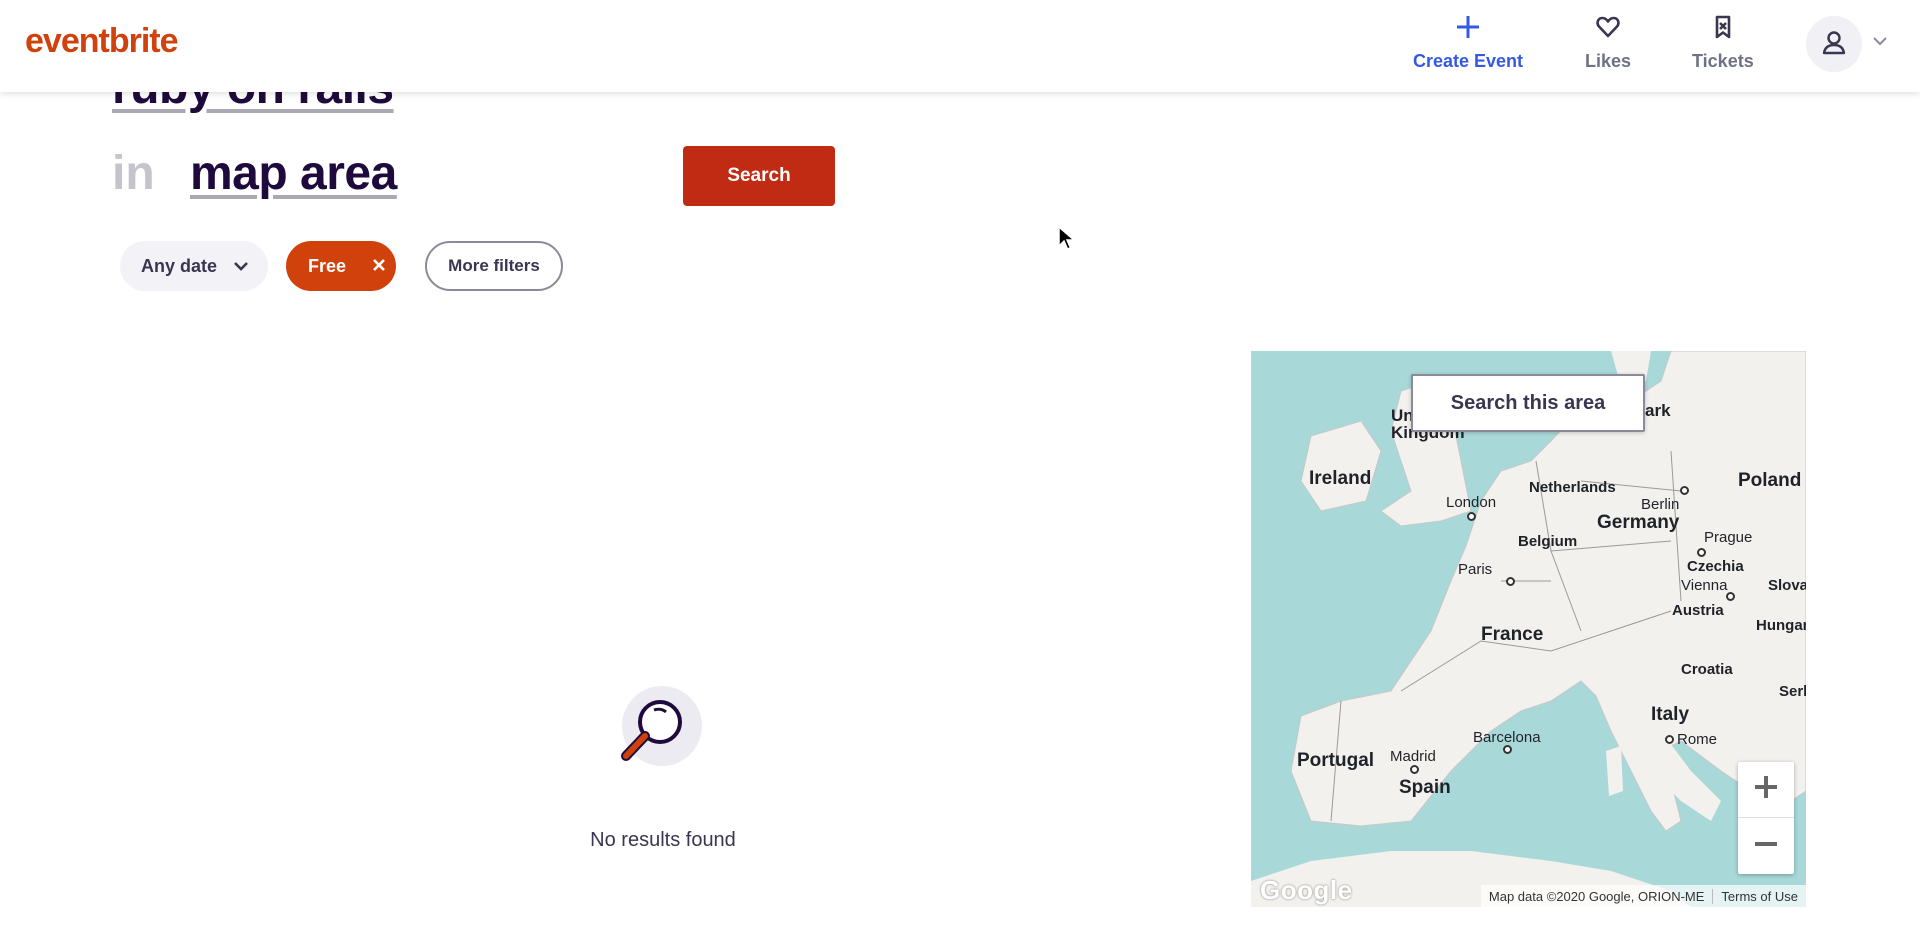 The image size is (1920, 930). I want to click on label-serbia: Serb, so click(1792, 691).